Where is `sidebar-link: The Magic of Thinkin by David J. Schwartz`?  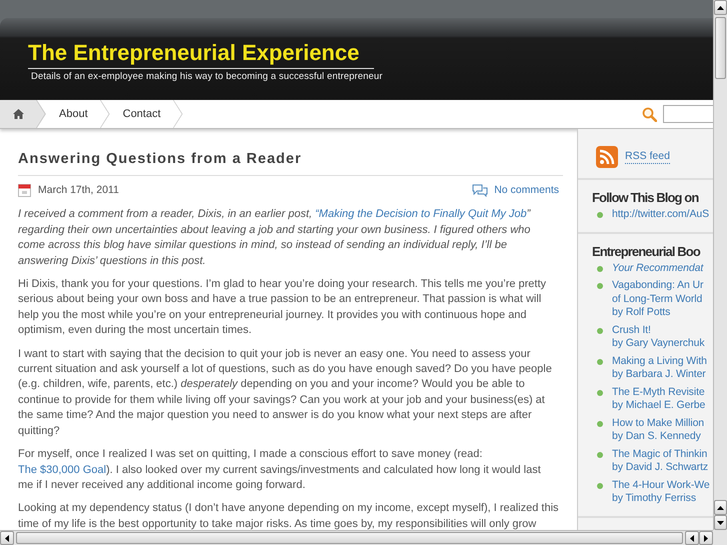 sidebar-link: The Magic of Thinkin by David J. Schwartz is located at coordinates (660, 461).